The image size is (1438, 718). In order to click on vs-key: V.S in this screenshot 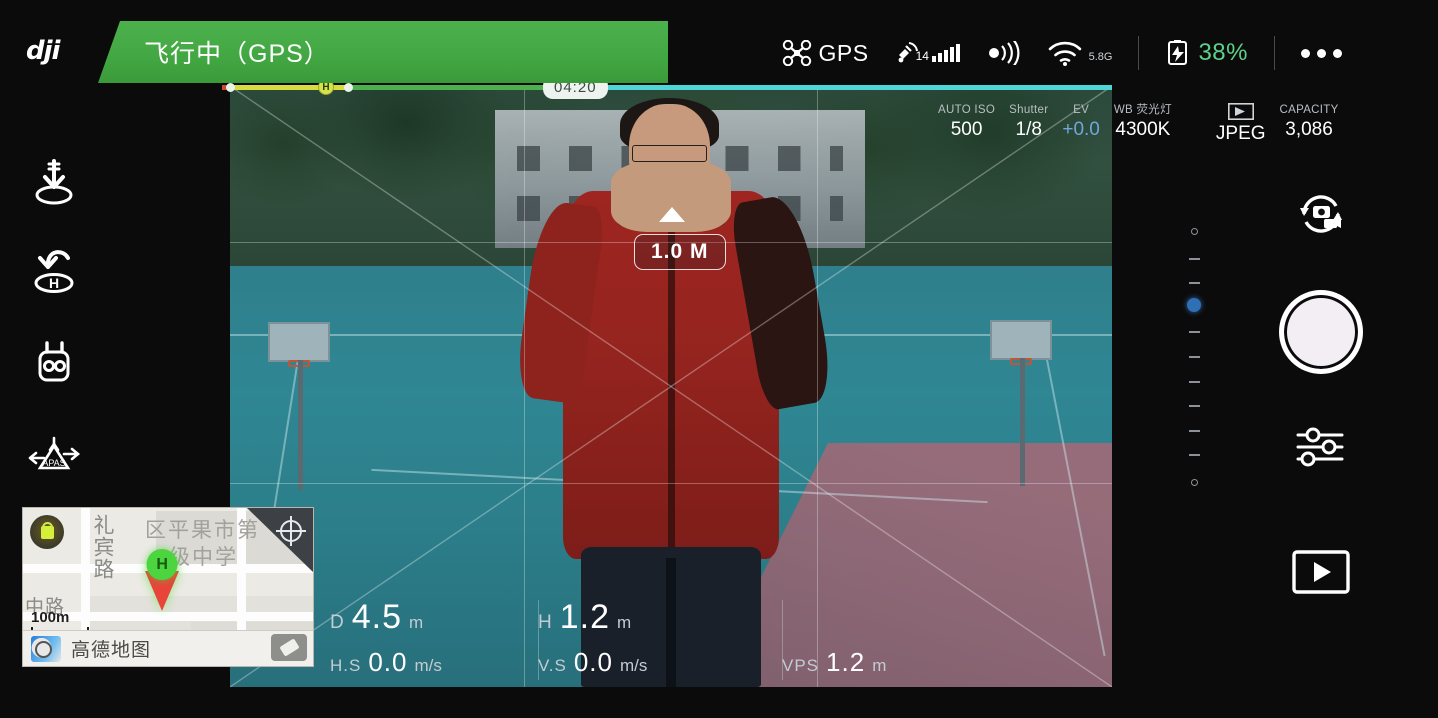, I will do `click(552, 665)`.